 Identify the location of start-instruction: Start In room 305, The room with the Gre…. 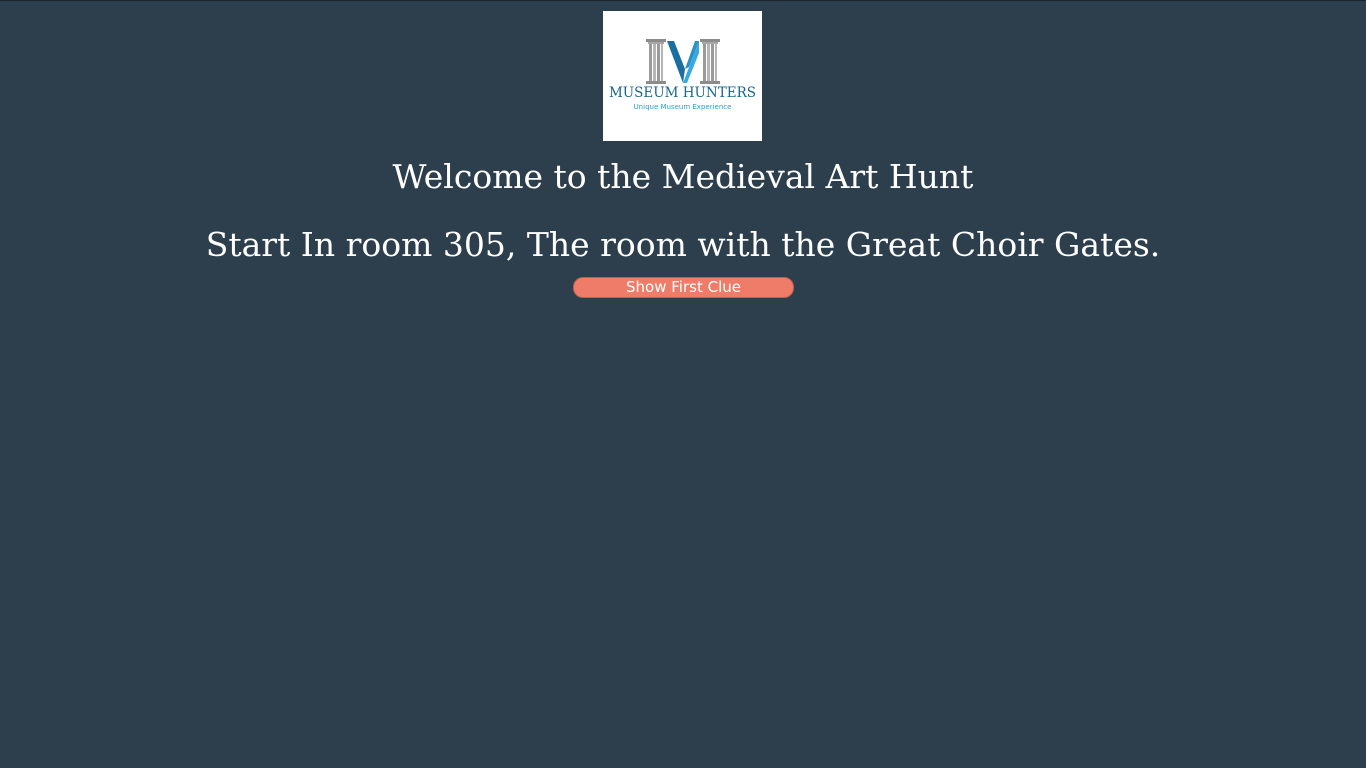
(683, 244).